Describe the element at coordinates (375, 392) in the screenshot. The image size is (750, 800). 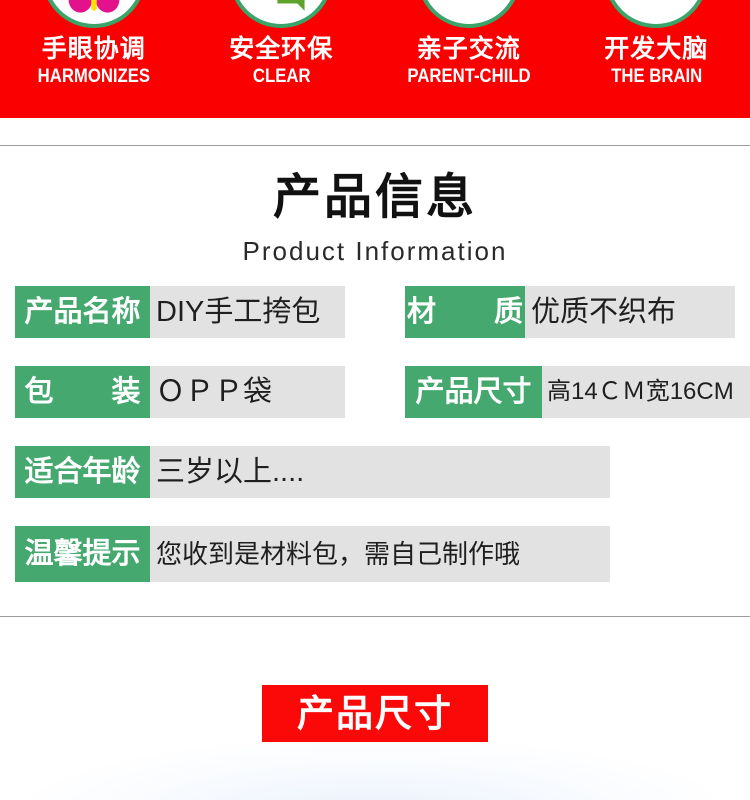
I see `spec-row-2: 包 装 ＯＰＰ袋 产品尺寸 高14ＣＭ宽16CM` at that location.